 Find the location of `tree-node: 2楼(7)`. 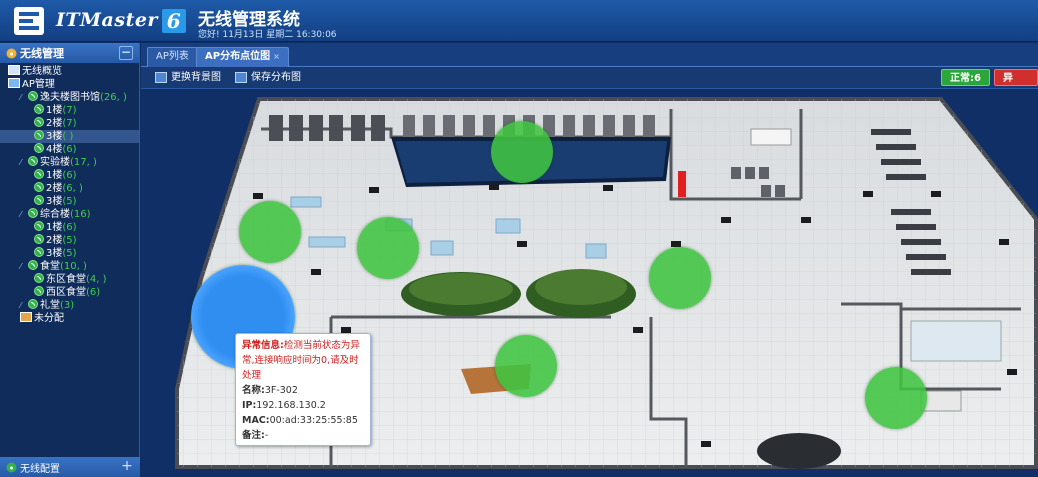

tree-node: 2楼(7) is located at coordinates (69, 123).